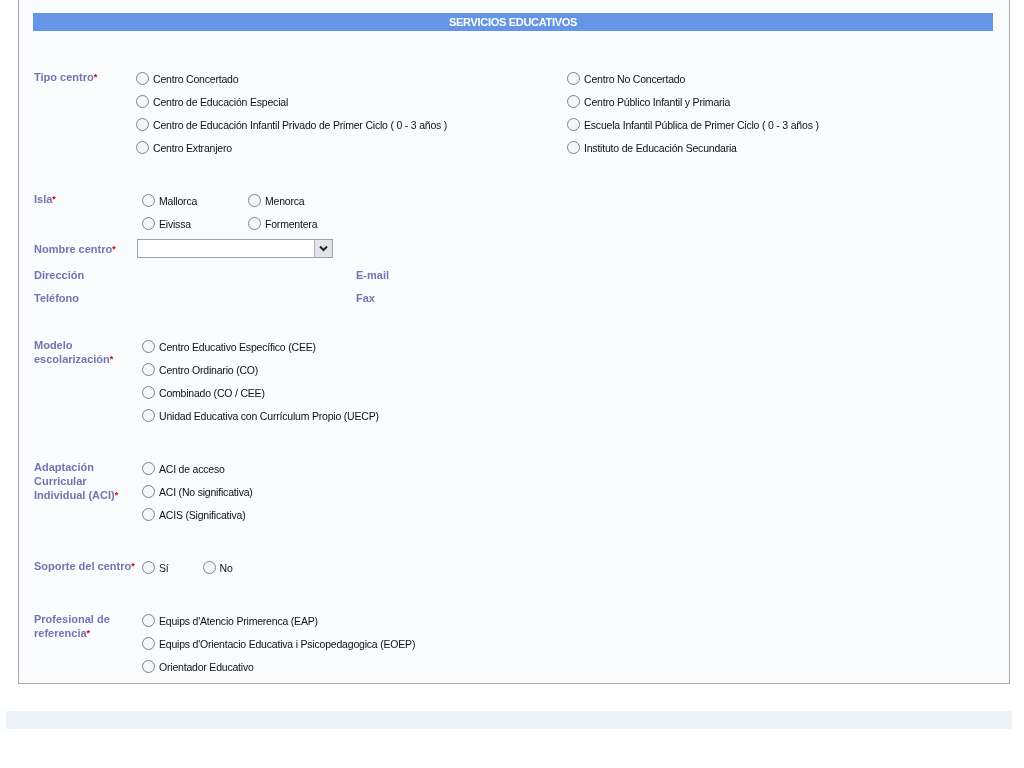 Image resolution: width=1024 pixels, height=768 pixels. I want to click on field-label: Modelo escolarización*, so click(74, 352).